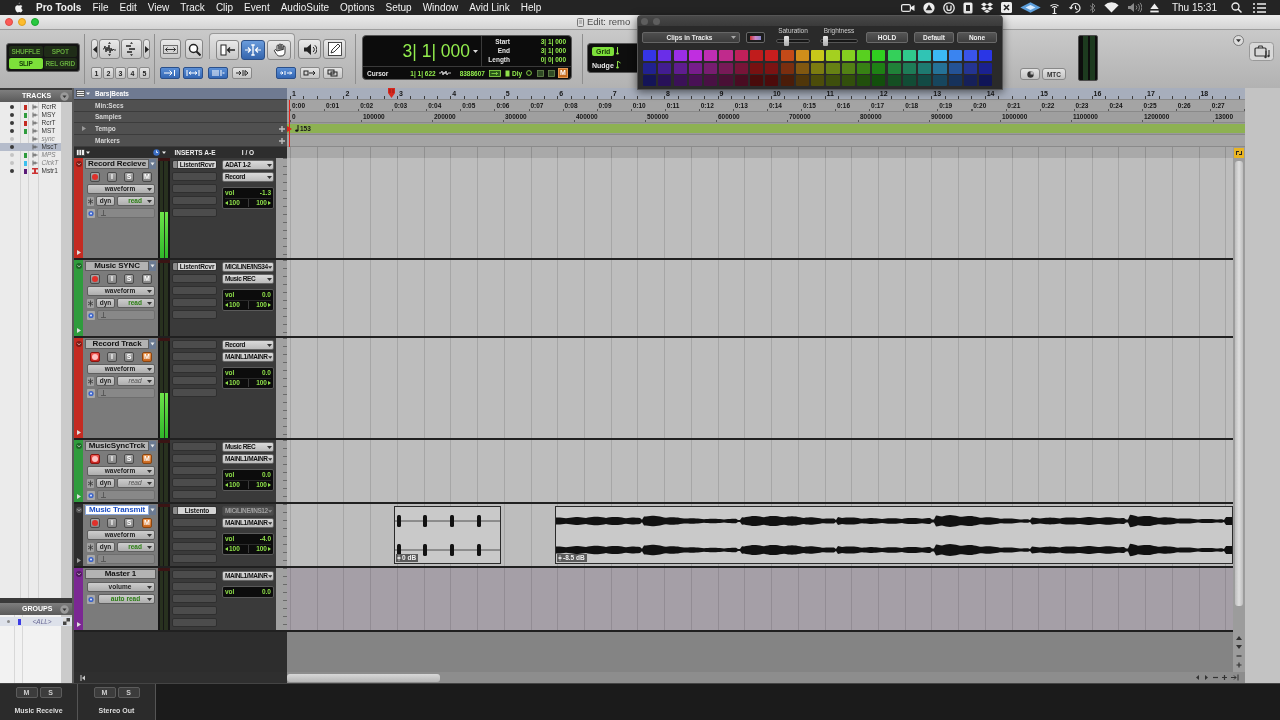 The image size is (1280, 720). What do you see at coordinates (618, 65) in the screenshot?
I see `note-icon` at bounding box center [618, 65].